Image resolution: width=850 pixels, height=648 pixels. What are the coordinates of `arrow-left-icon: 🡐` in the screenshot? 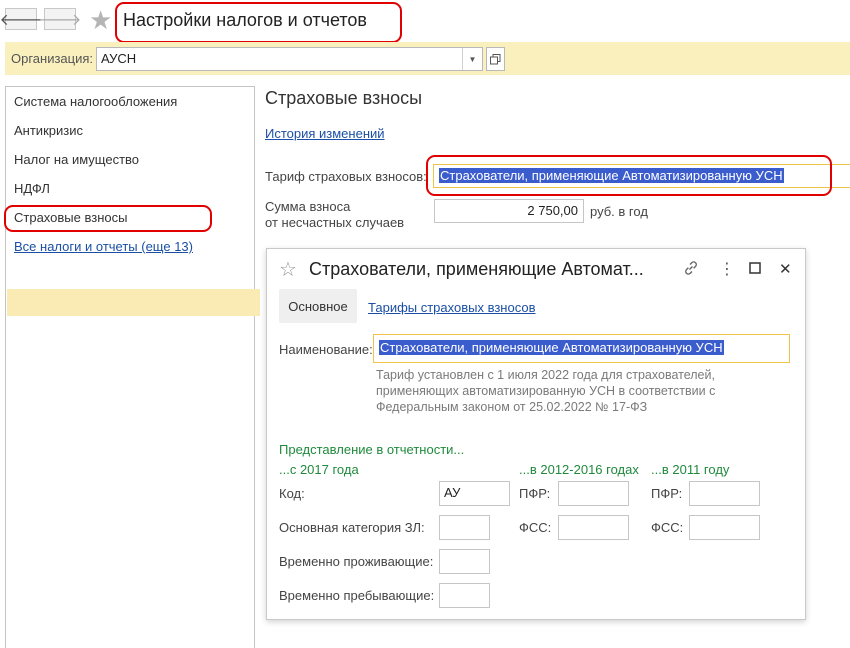 It's located at (21, 20).